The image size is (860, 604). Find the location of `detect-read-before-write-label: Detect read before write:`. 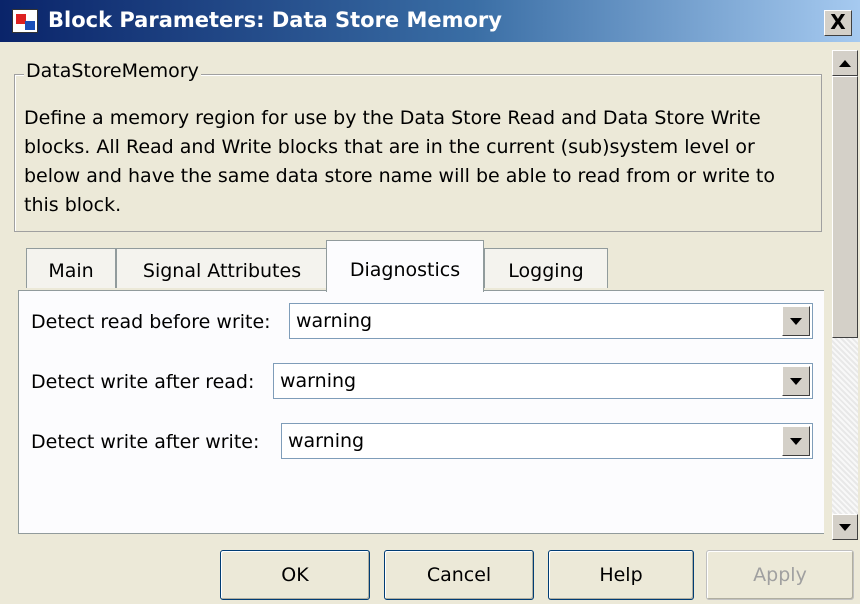

detect-read-before-write-label: Detect read before write: is located at coordinates (151, 322).